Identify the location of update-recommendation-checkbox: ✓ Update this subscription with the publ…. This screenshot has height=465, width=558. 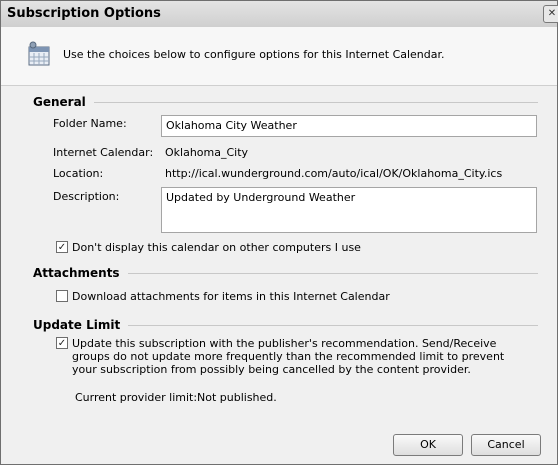
(292, 356).